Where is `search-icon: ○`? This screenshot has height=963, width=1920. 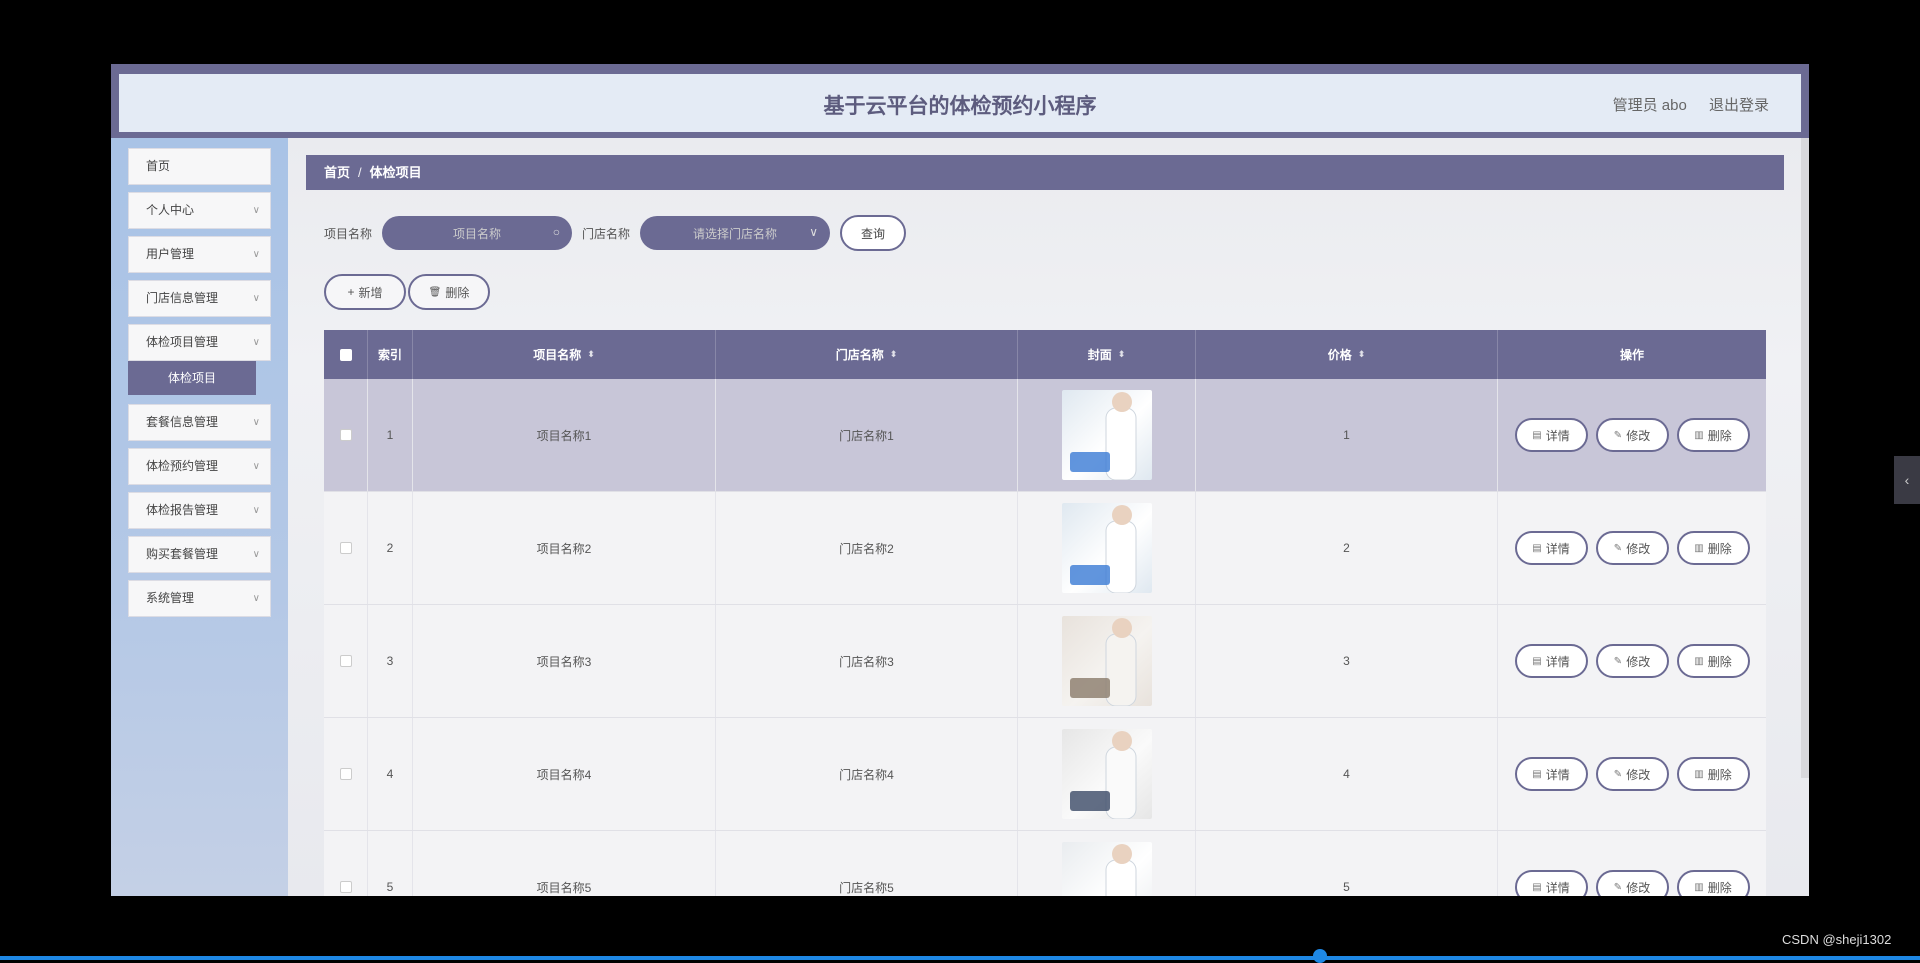 search-icon: ○ is located at coordinates (556, 232).